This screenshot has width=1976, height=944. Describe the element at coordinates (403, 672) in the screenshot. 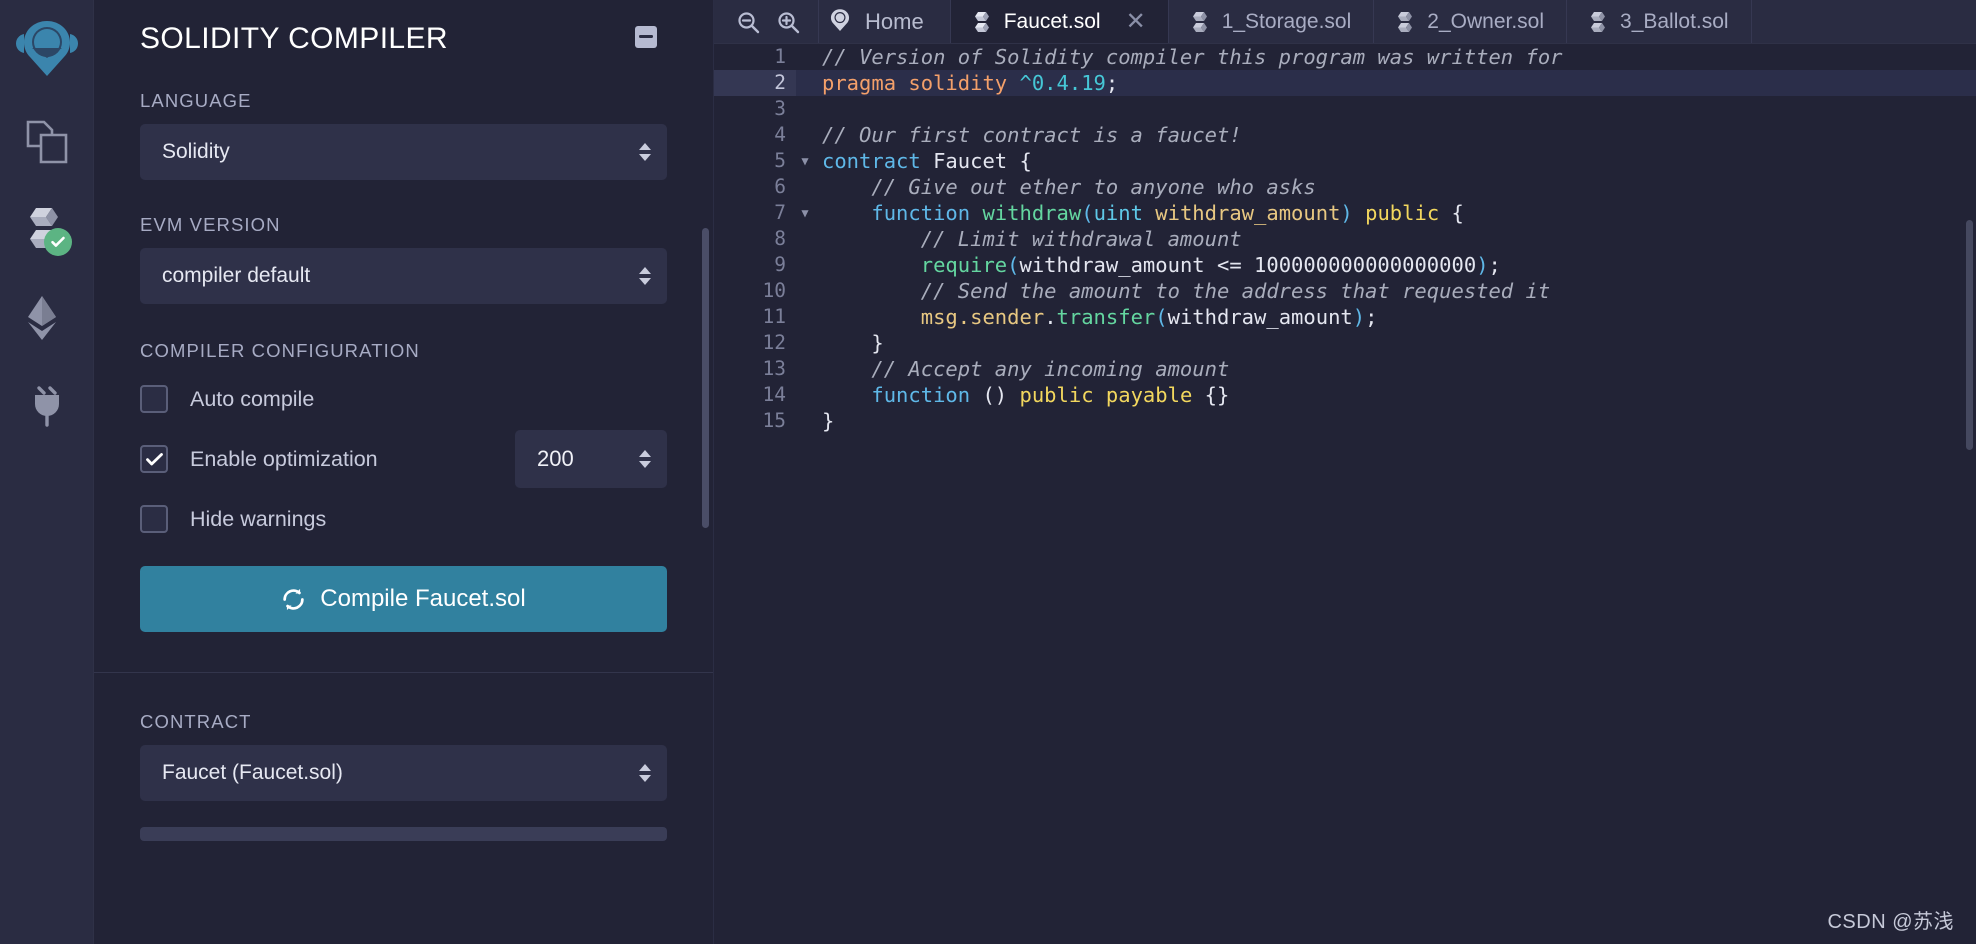

I see `panel-divider` at that location.